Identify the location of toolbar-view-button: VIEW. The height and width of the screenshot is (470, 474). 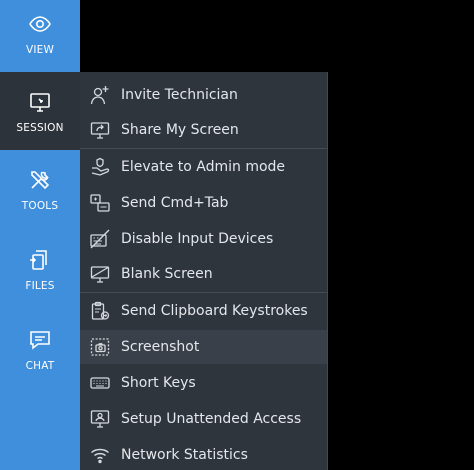
(40, 39).